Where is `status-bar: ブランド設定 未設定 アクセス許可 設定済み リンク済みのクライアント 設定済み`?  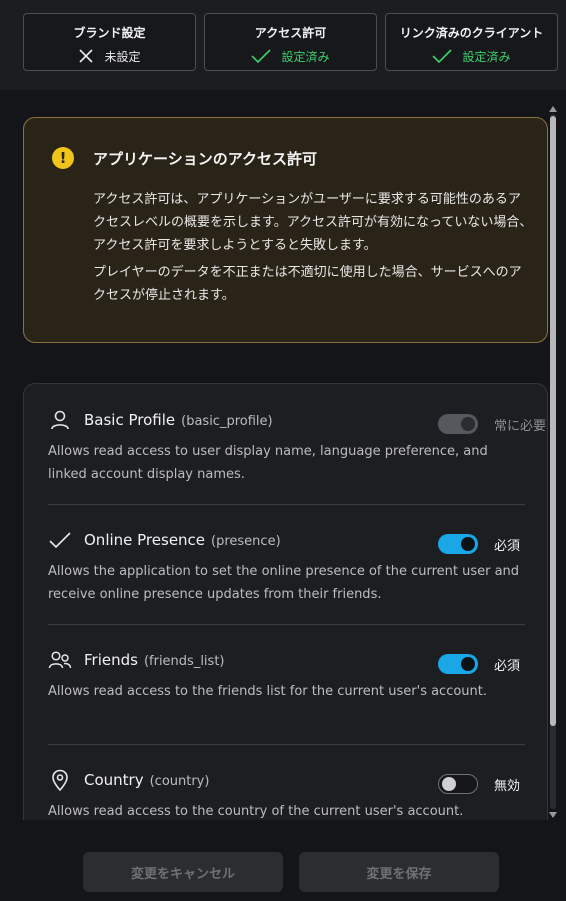 status-bar: ブランド設定 未設定 アクセス許可 設定済み リンク済みのクライアント 設定済み is located at coordinates (283, 45).